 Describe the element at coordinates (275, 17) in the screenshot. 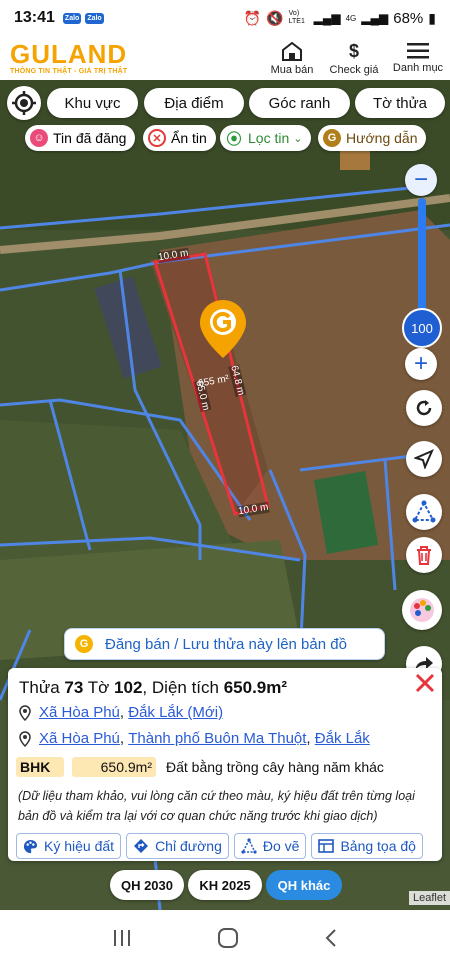

I see `mute-icon: 🔇` at that location.